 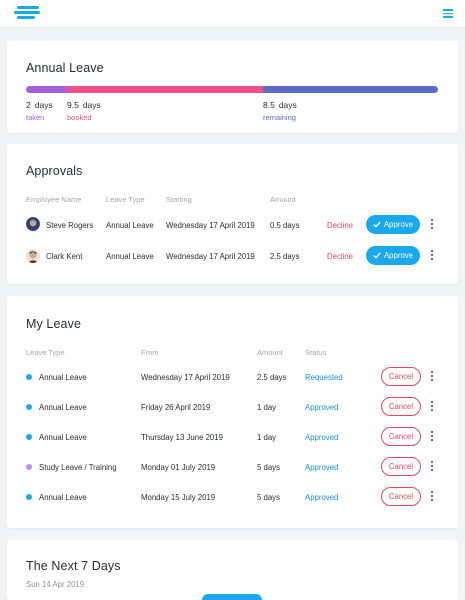 I want to click on stat-value: 2, so click(x=28, y=105).